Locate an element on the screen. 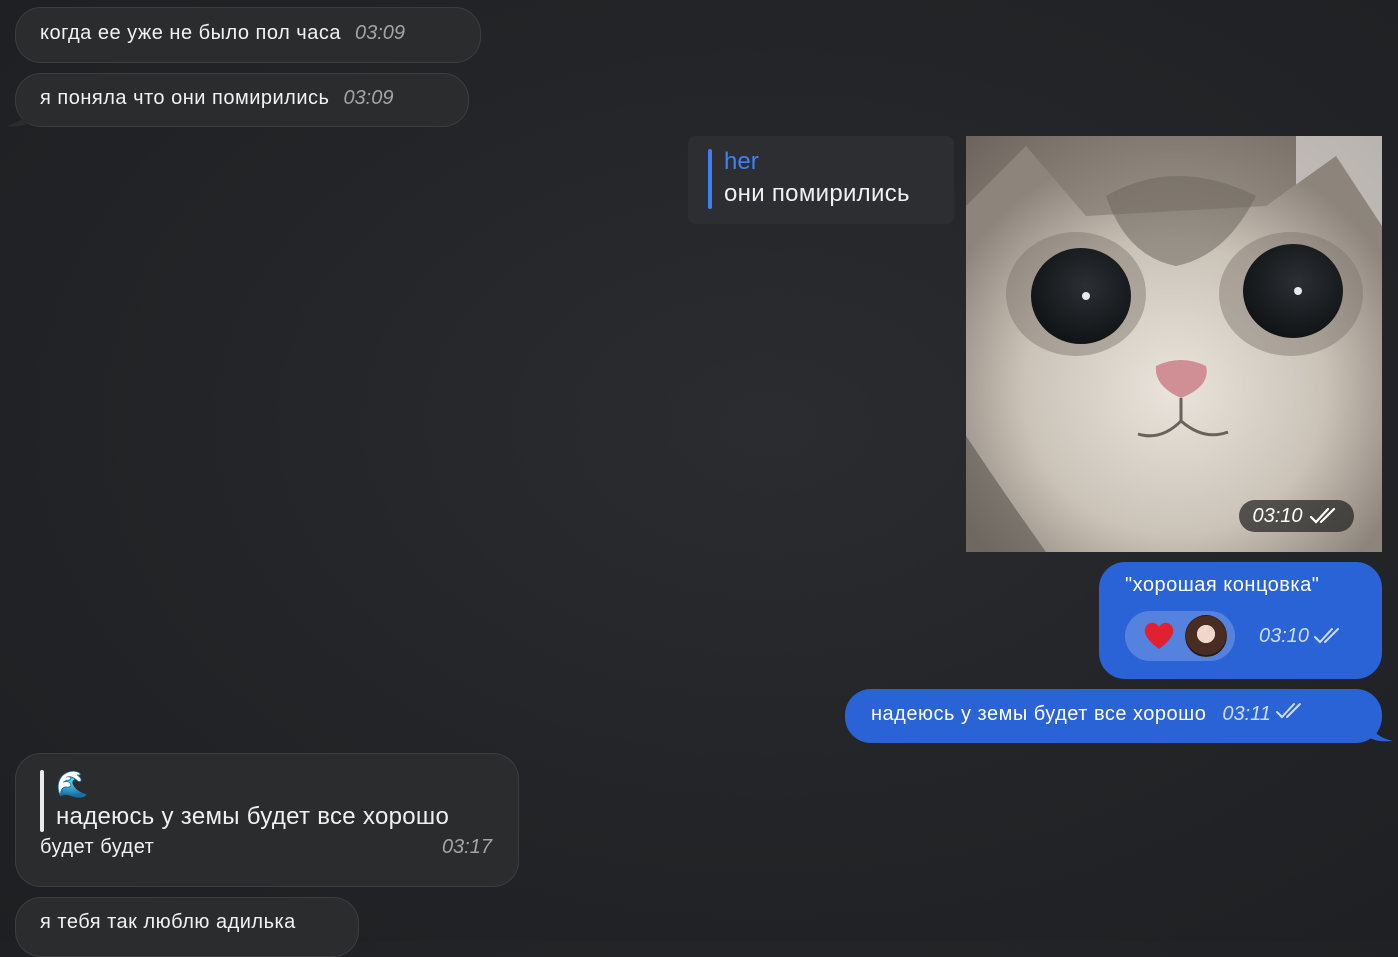 The image size is (1398, 957). reply-quote: her они помирились is located at coordinates (821, 179).